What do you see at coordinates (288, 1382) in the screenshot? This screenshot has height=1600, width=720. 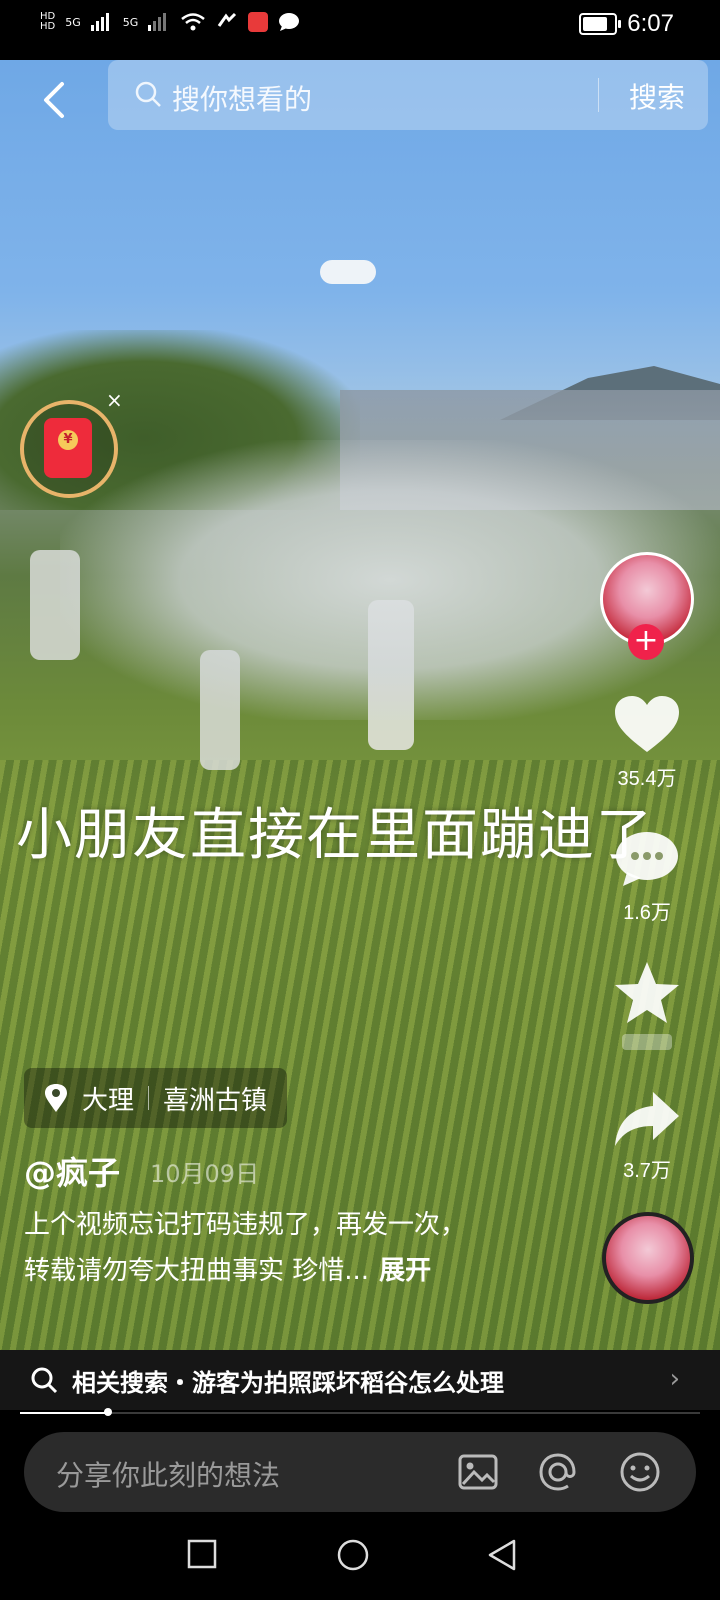 I see `related-search-text: 相关搜索・游客为拍照踩坏稻谷怎么处理` at bounding box center [288, 1382].